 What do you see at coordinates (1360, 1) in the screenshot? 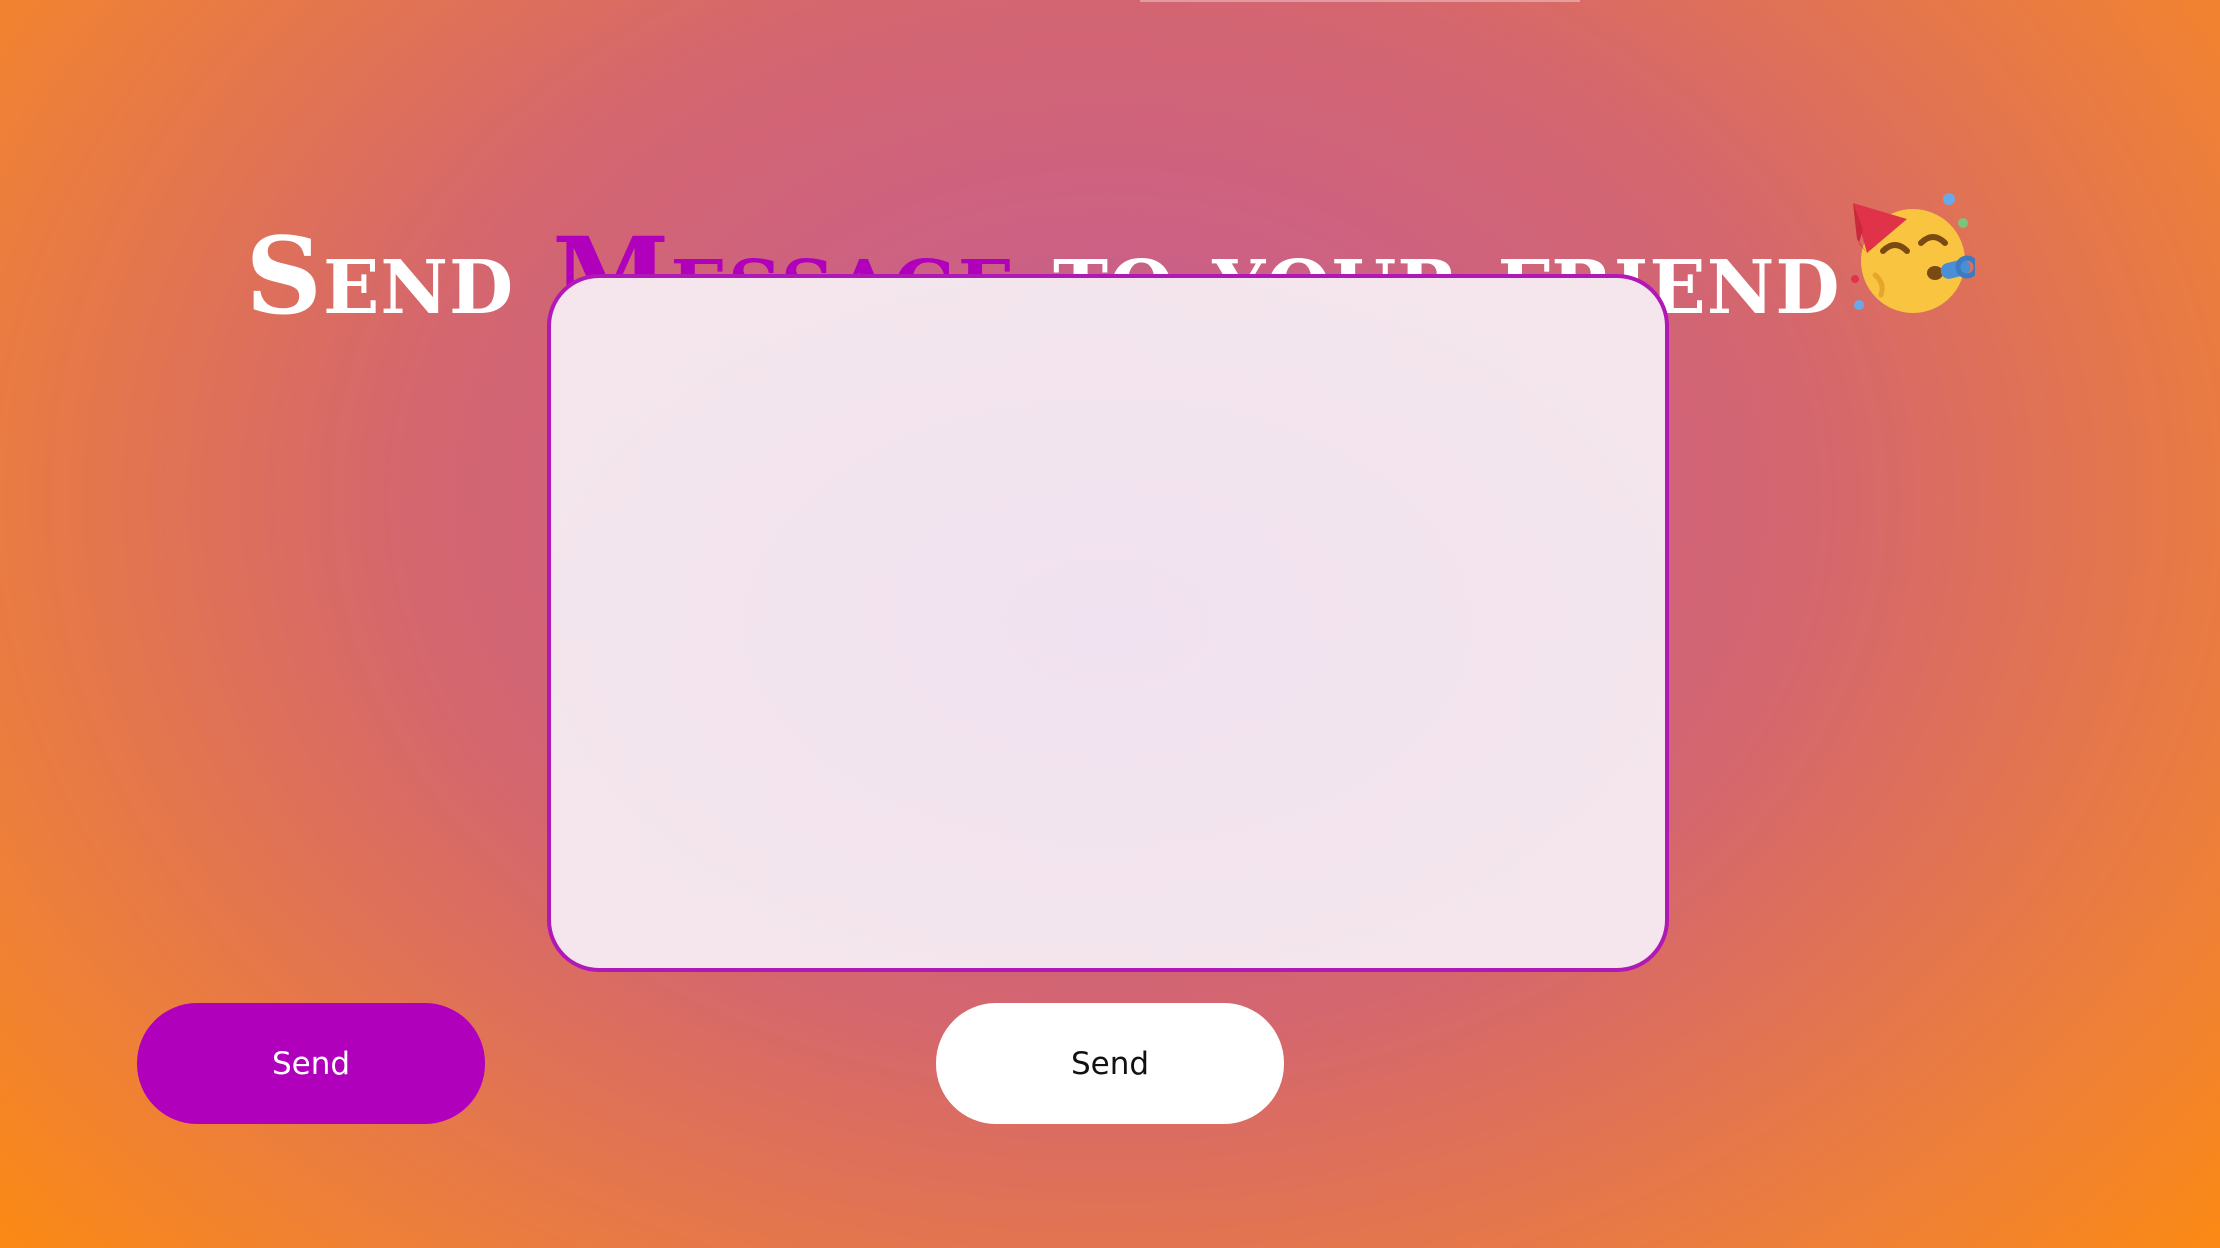
I see `top-divider` at bounding box center [1360, 1].